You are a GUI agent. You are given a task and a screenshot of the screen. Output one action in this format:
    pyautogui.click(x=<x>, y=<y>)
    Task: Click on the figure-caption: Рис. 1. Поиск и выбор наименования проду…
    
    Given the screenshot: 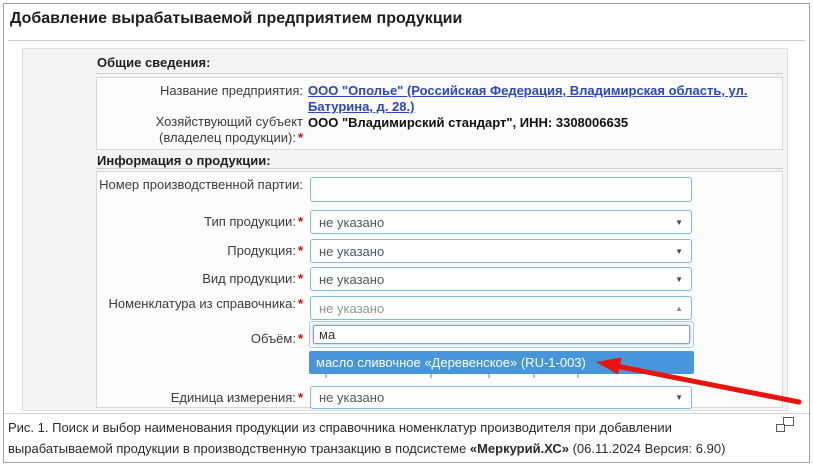 What is the action you would take?
    pyautogui.click(x=367, y=438)
    